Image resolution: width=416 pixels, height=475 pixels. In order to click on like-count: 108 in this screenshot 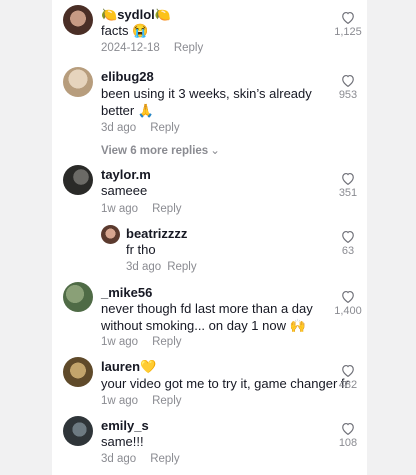, I will do `click(348, 443)`.